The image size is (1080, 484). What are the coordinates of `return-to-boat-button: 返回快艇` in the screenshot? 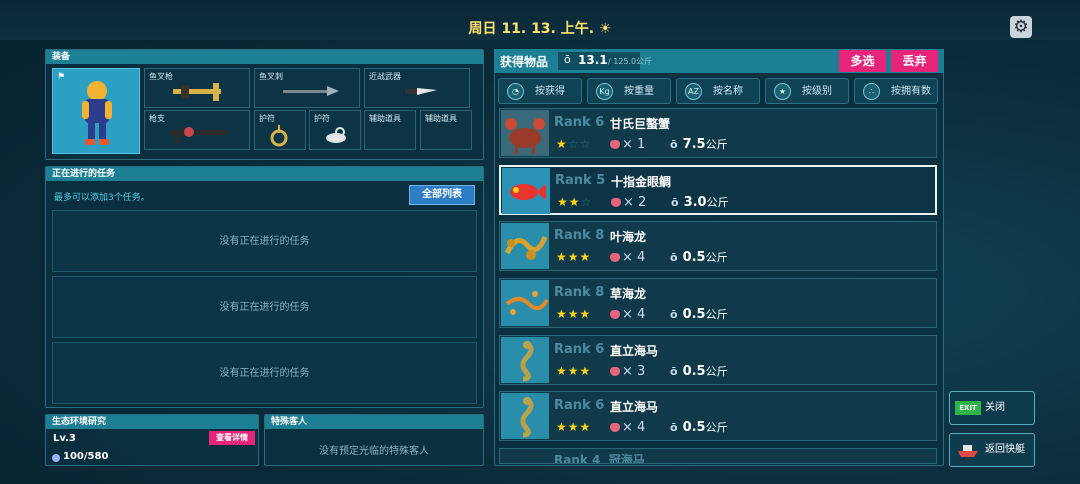 It's located at (992, 450).